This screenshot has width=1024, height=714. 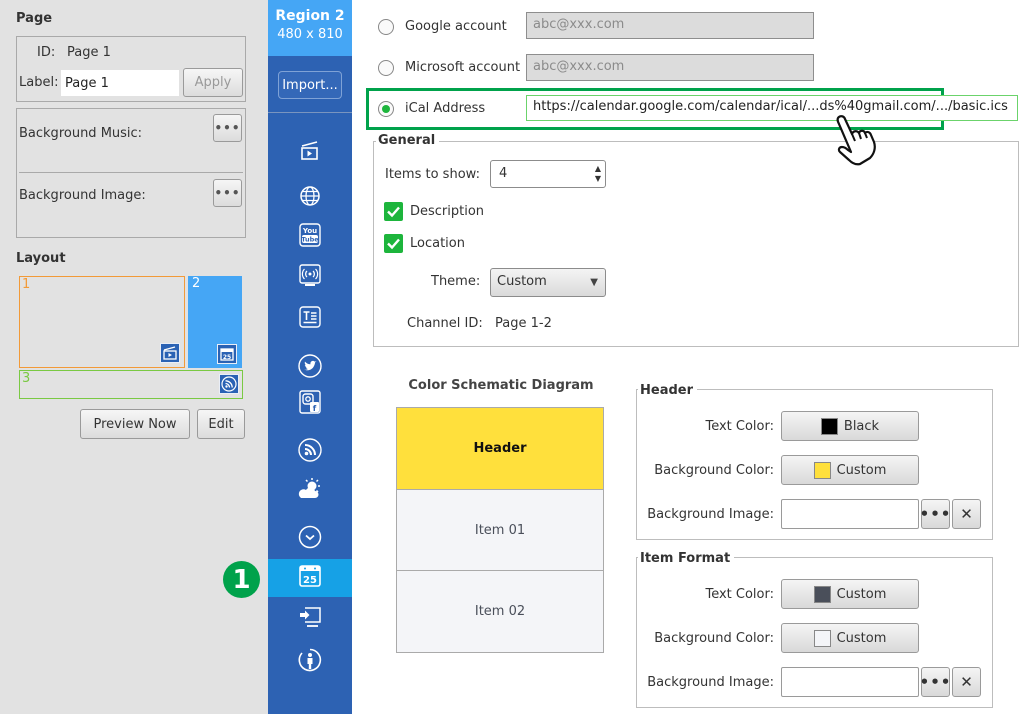 I want to click on input-source-icon, so click(x=310, y=619).